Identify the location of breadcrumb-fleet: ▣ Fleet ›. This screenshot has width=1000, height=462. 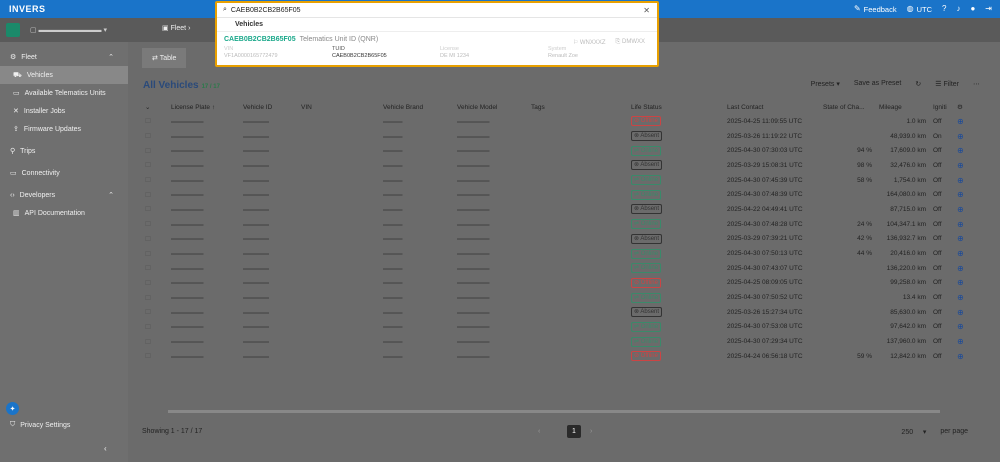
(176, 28).